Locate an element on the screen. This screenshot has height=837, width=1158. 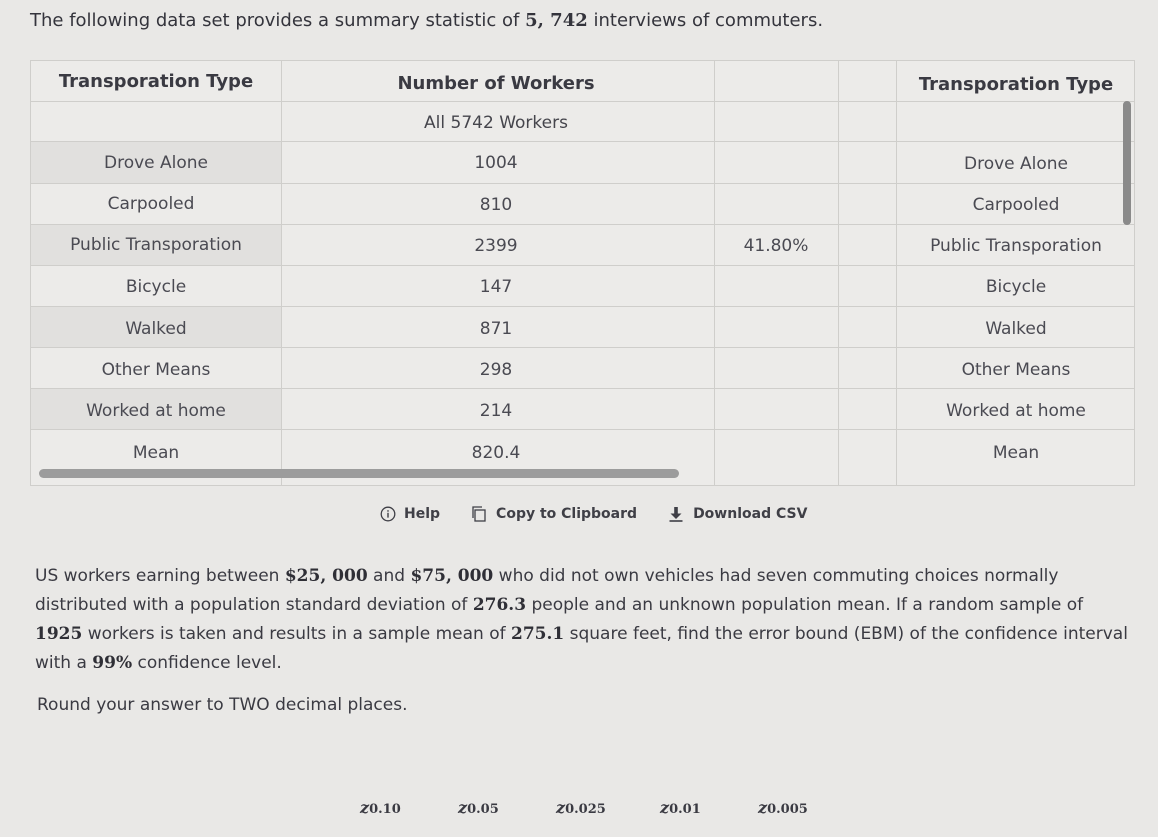
table-toolbar: Help Copy to Clipboard Download CSV is located at coordinates (608, 514).